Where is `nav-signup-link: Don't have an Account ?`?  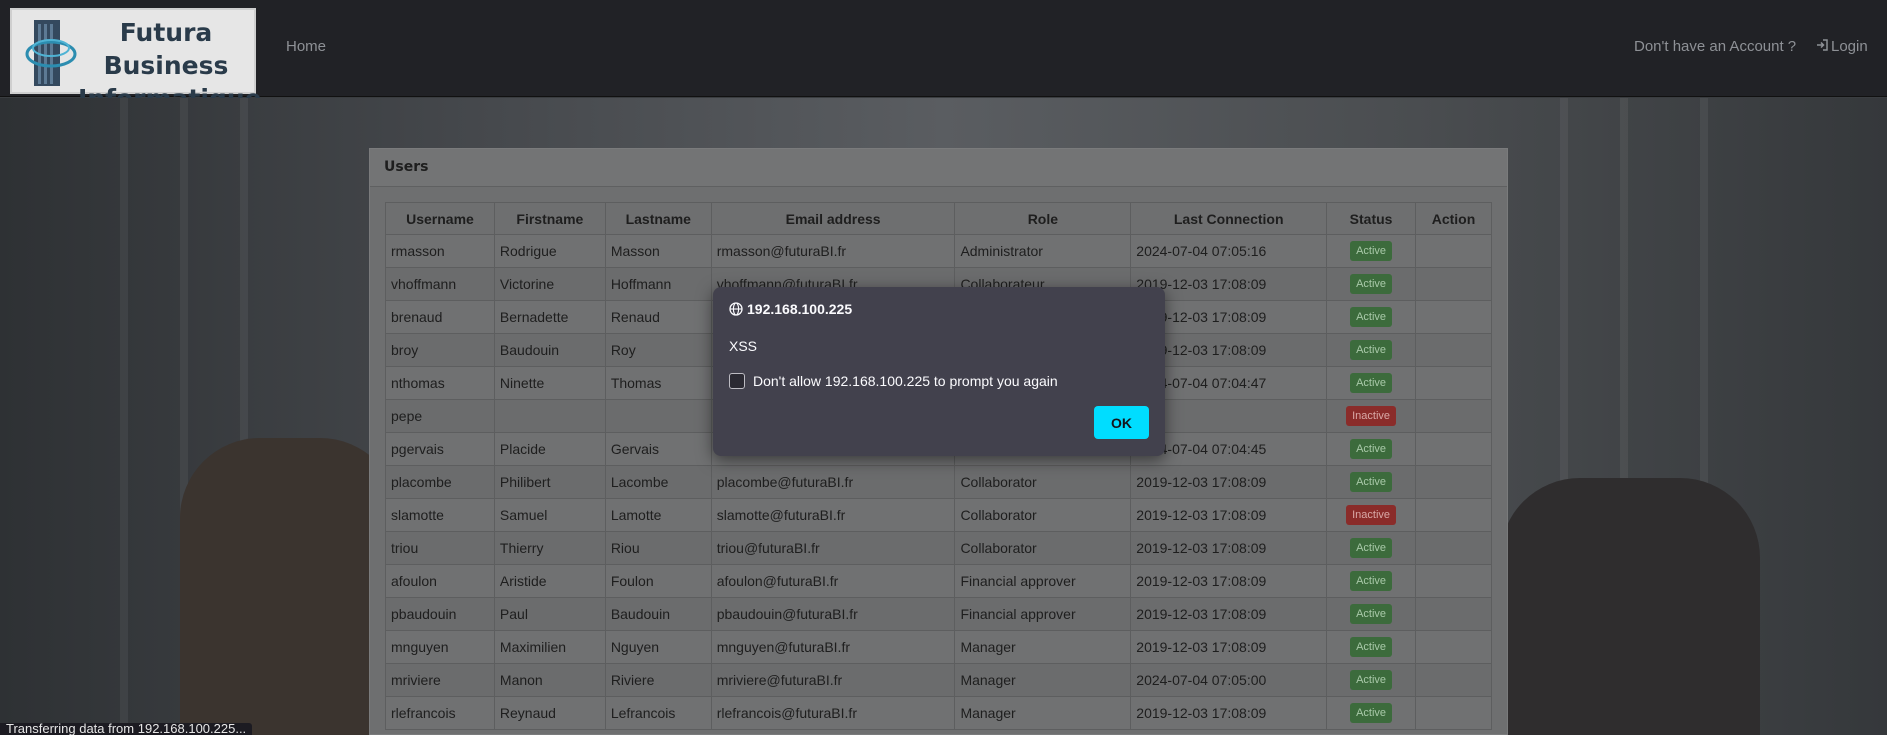 nav-signup-link: Don't have an Account ? is located at coordinates (1715, 46).